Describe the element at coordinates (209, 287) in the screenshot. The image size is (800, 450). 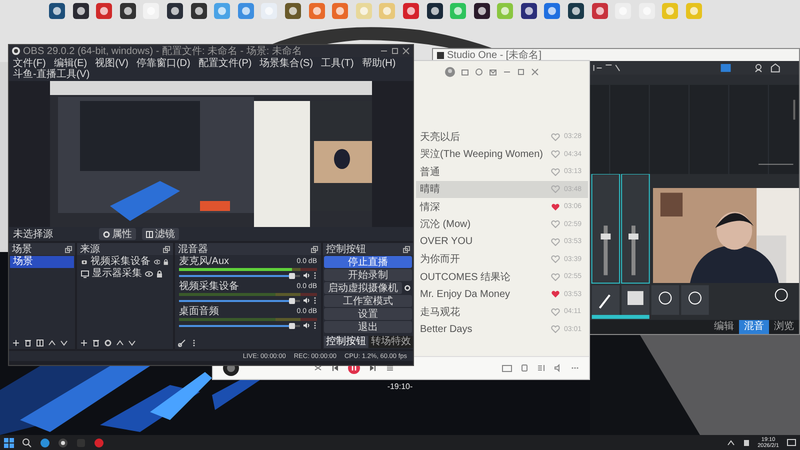
I see `channel-name: 视频采集设备` at that location.